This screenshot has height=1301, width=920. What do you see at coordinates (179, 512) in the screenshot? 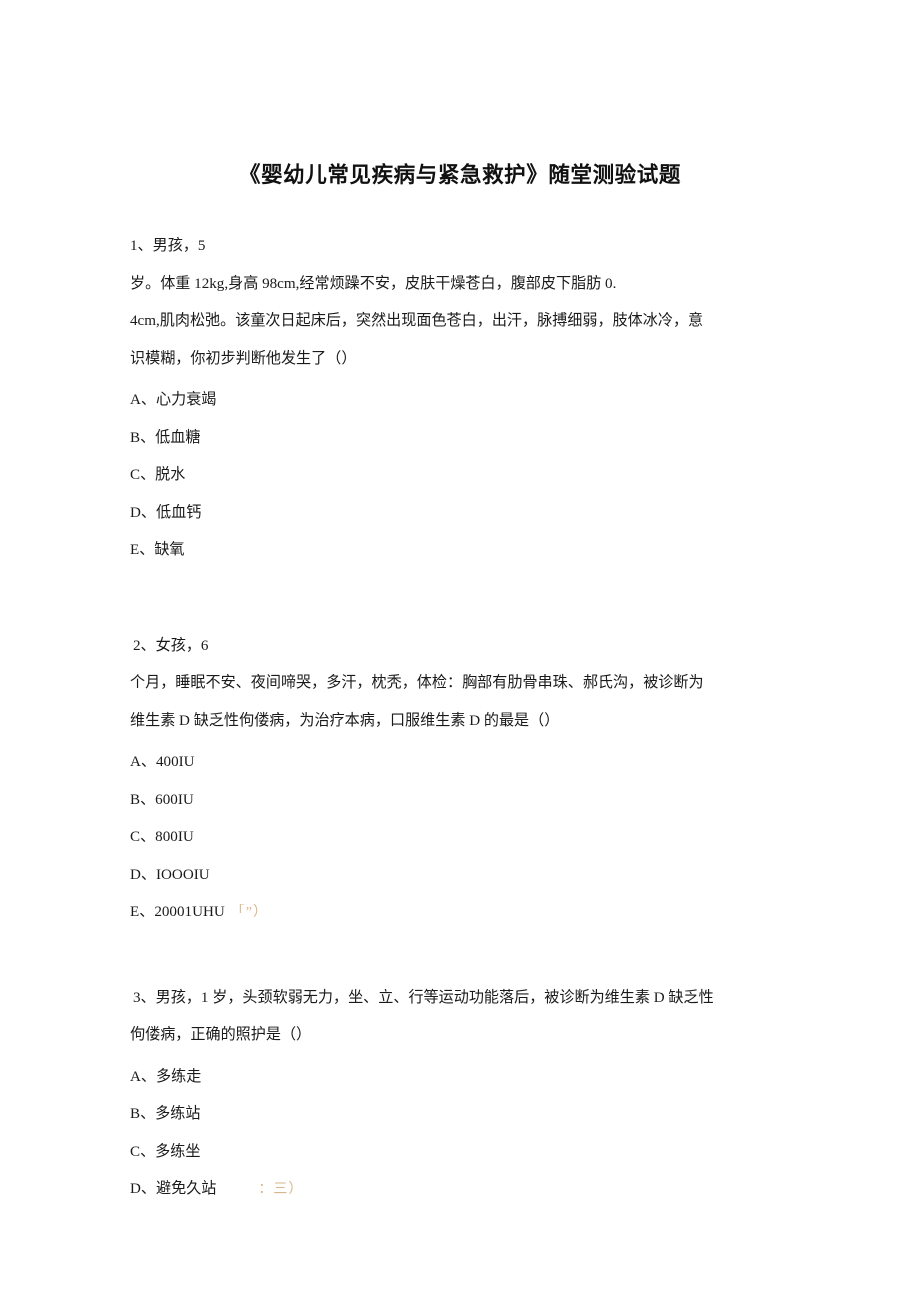
I see `option-text: 低血钙` at bounding box center [179, 512].